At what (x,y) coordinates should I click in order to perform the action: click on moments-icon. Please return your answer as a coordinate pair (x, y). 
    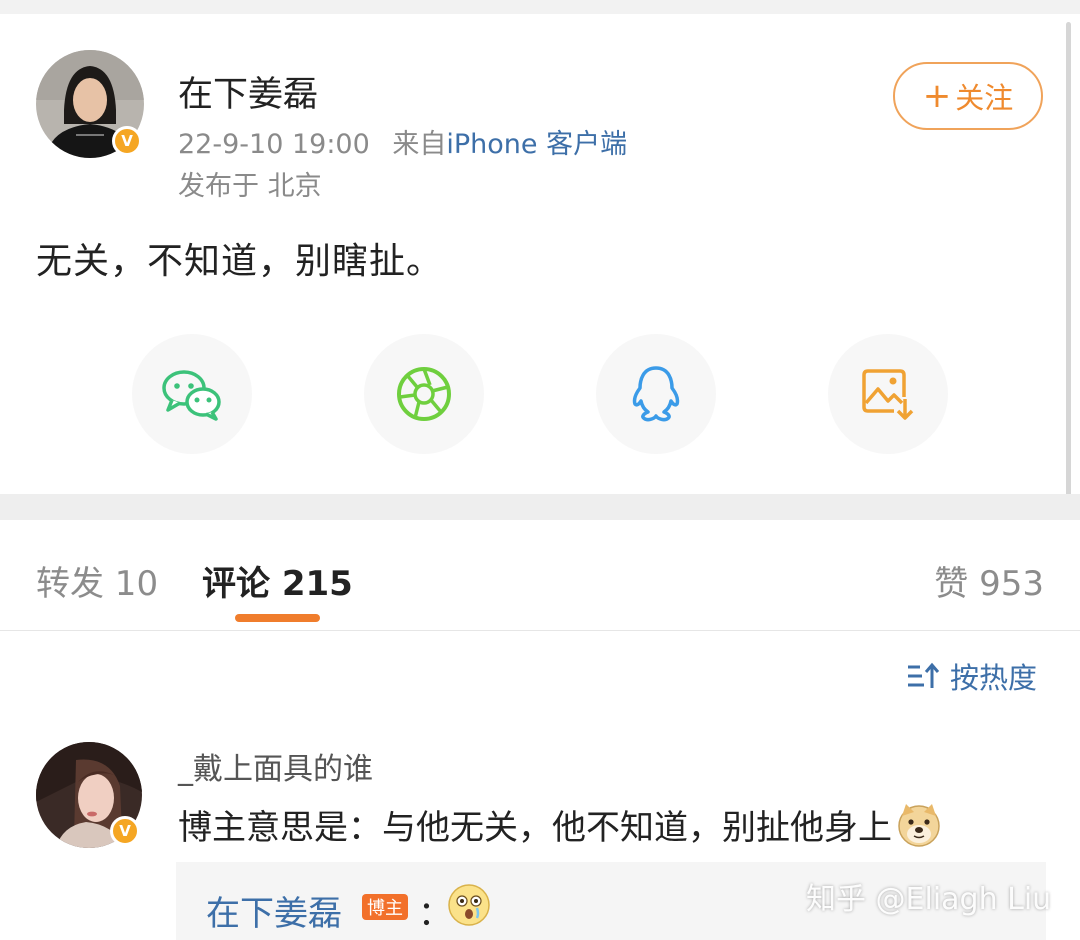
    Looking at the image, I should click on (424, 394).